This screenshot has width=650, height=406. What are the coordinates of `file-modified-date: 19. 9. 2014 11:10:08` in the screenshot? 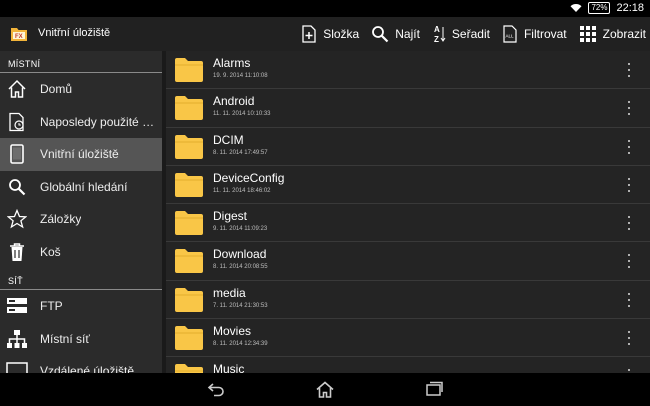 It's located at (240, 76).